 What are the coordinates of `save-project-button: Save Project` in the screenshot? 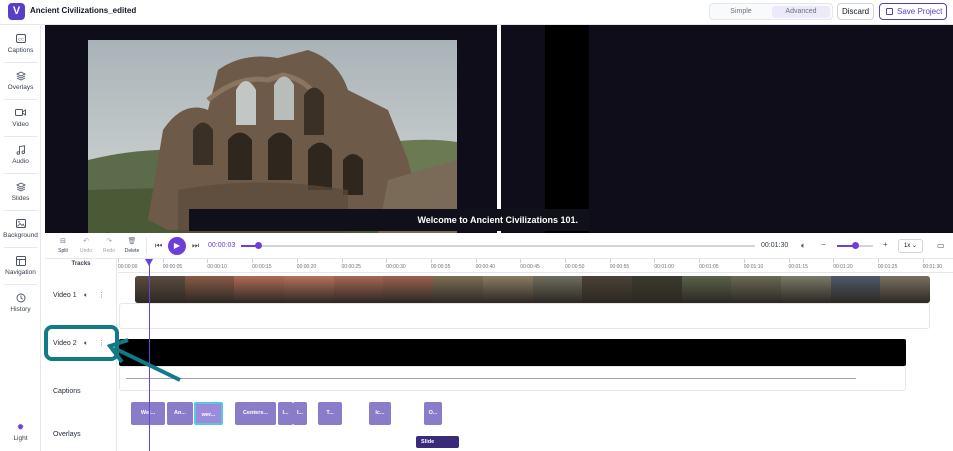 It's located at (913, 11).